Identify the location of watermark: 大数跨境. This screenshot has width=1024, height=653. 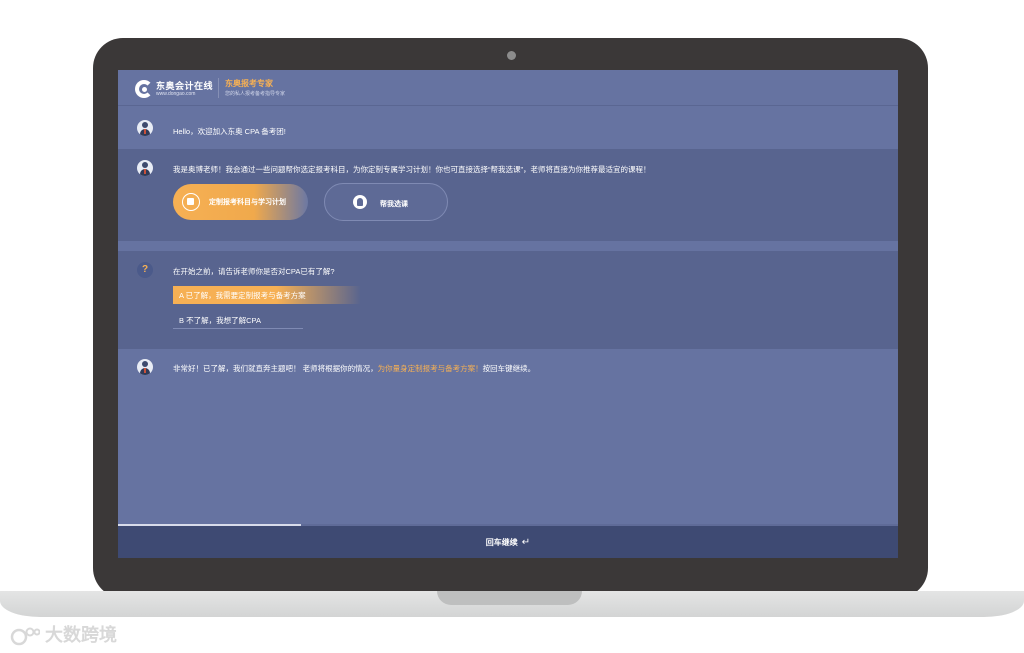
(63, 634).